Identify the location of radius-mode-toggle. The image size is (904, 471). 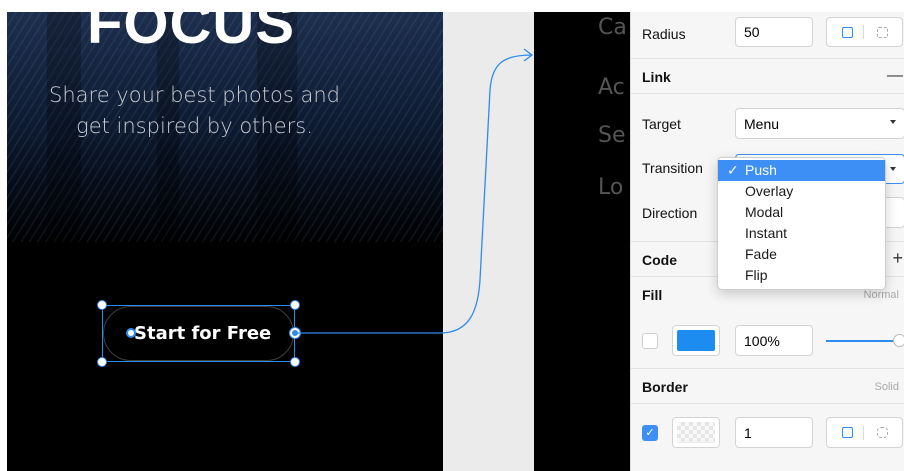
(864, 32).